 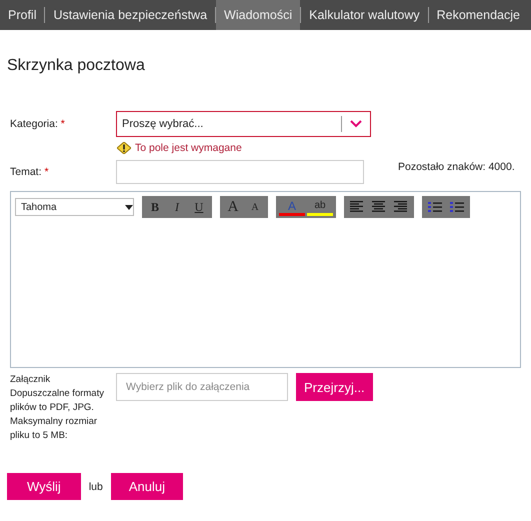 What do you see at coordinates (124, 148) in the screenshot?
I see `warning-icon` at bounding box center [124, 148].